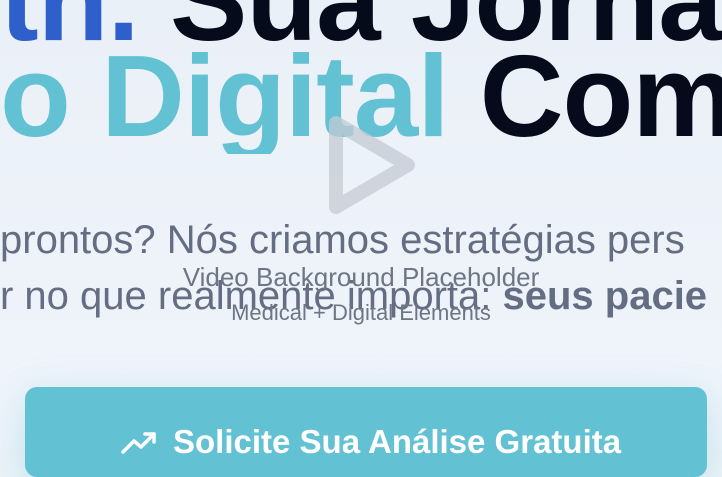 The height and width of the screenshot is (477, 722). I want to click on cta-label: Solicite Sua Análise Gratuita, so click(397, 441).